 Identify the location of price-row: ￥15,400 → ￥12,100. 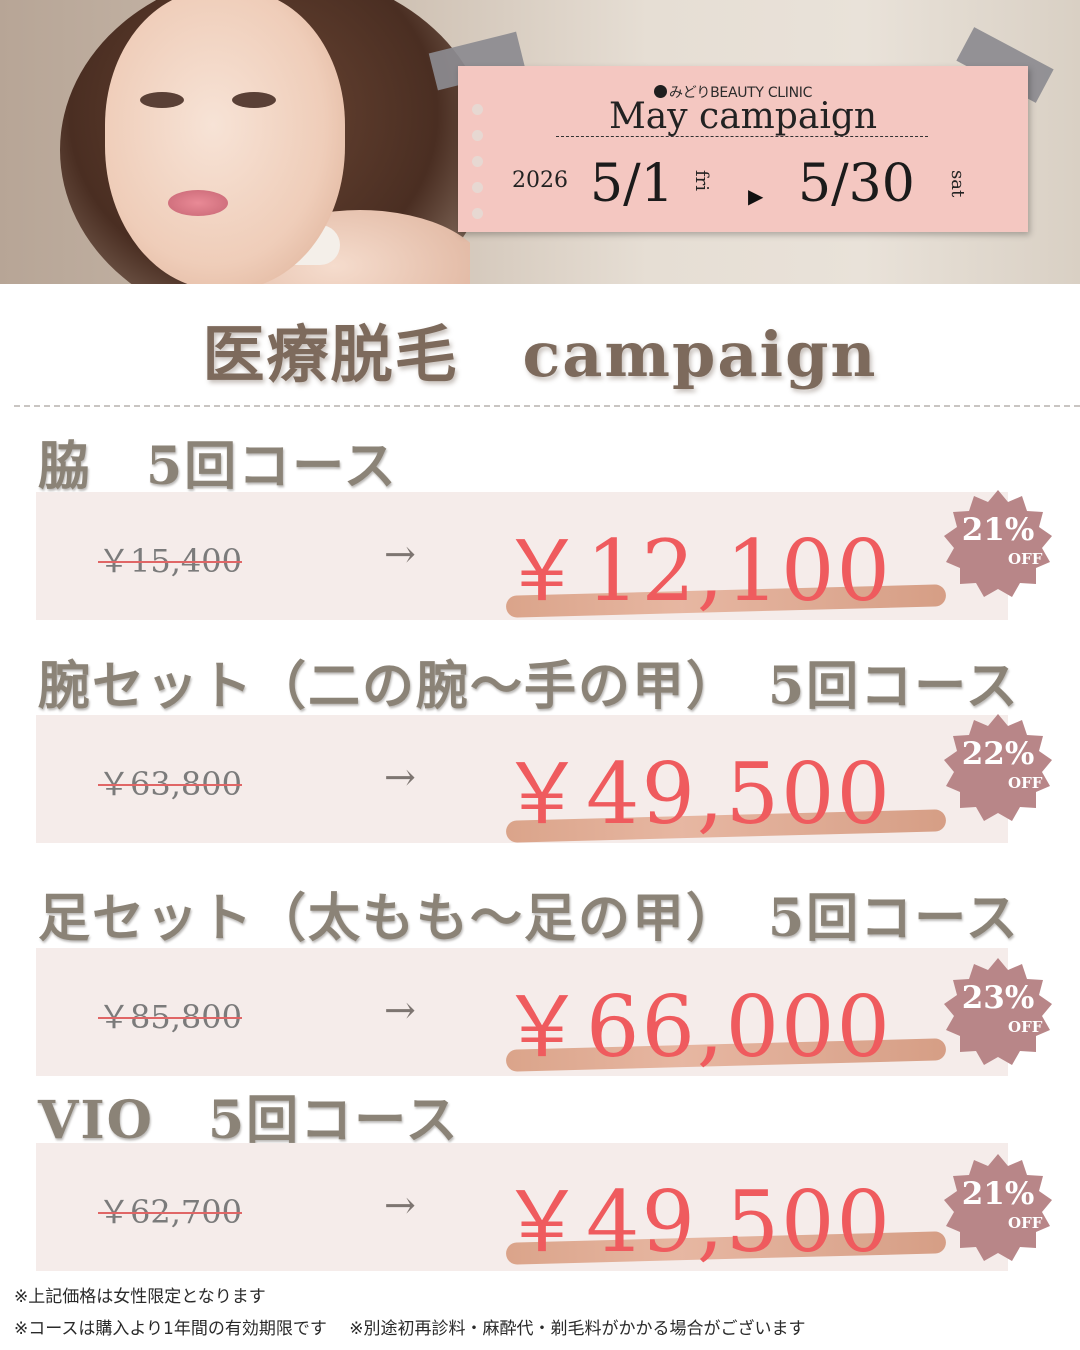
(522, 556).